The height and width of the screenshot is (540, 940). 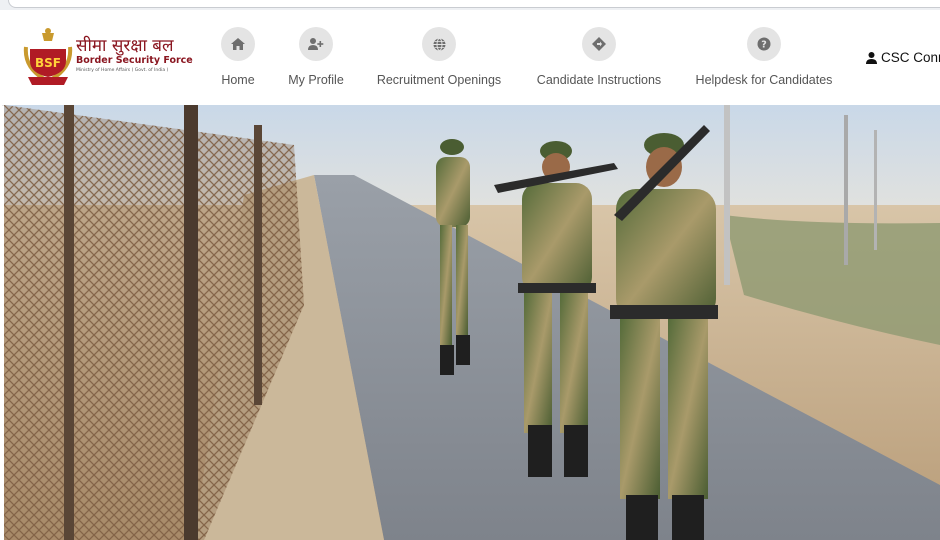 I want to click on nav-helpdesk-for-candidates: ? Helpdesk for Candidates, so click(x=764, y=59).